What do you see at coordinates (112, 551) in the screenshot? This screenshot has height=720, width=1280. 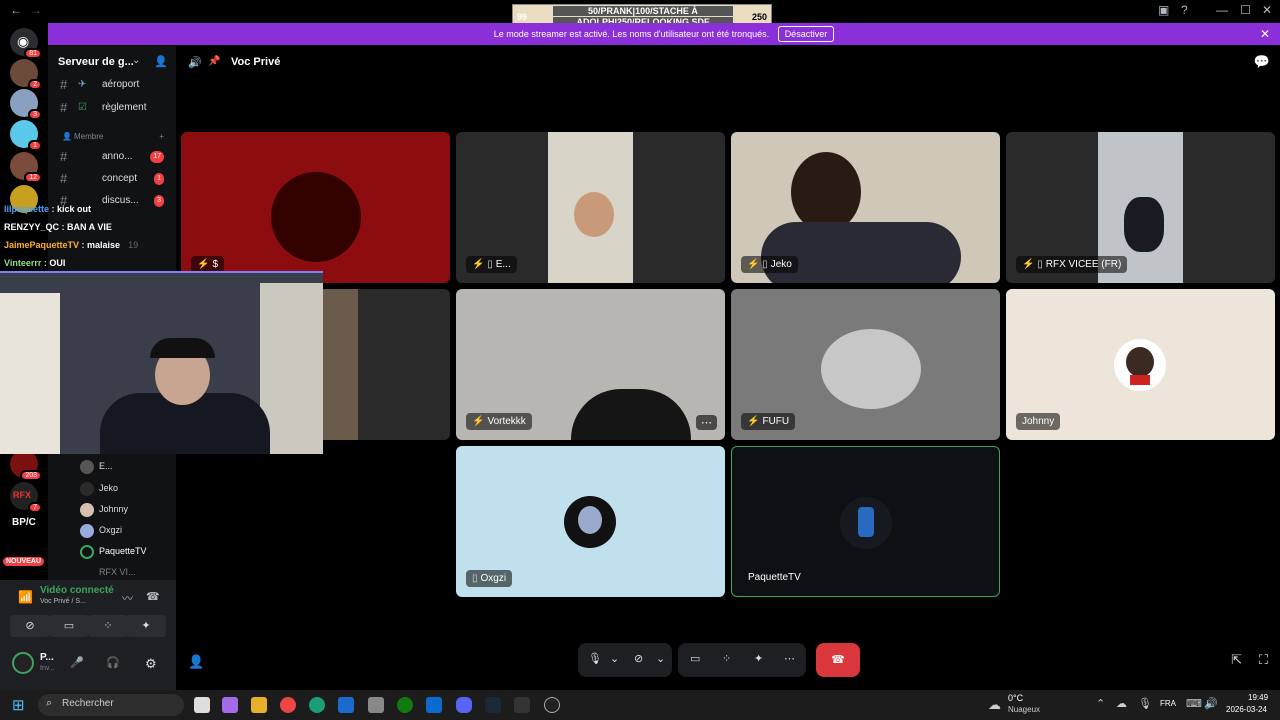 I see `voice-member: PaquetteTV` at bounding box center [112, 551].